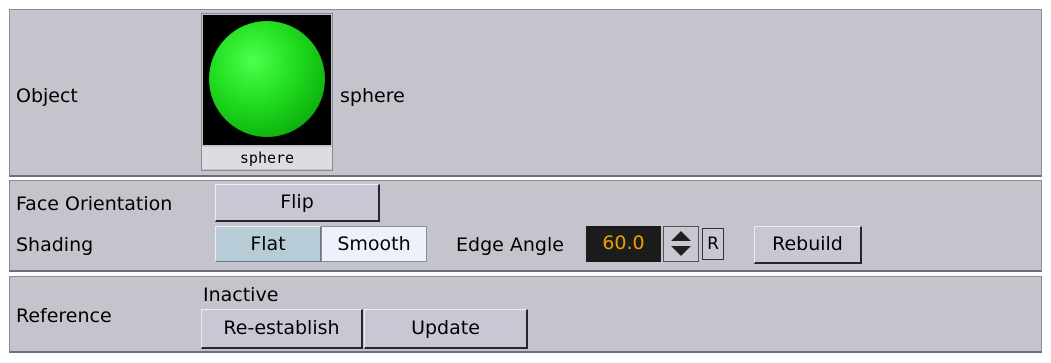  I want to click on shading-flat-toggle: Flat, so click(268, 244).